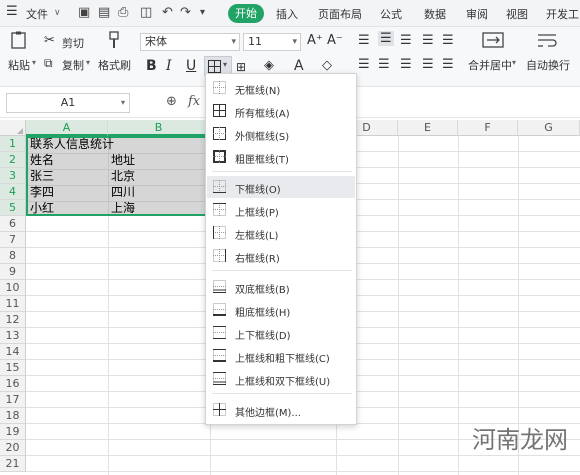  What do you see at coordinates (13, 368) in the screenshot?
I see `row-header-15: 15` at bounding box center [13, 368].